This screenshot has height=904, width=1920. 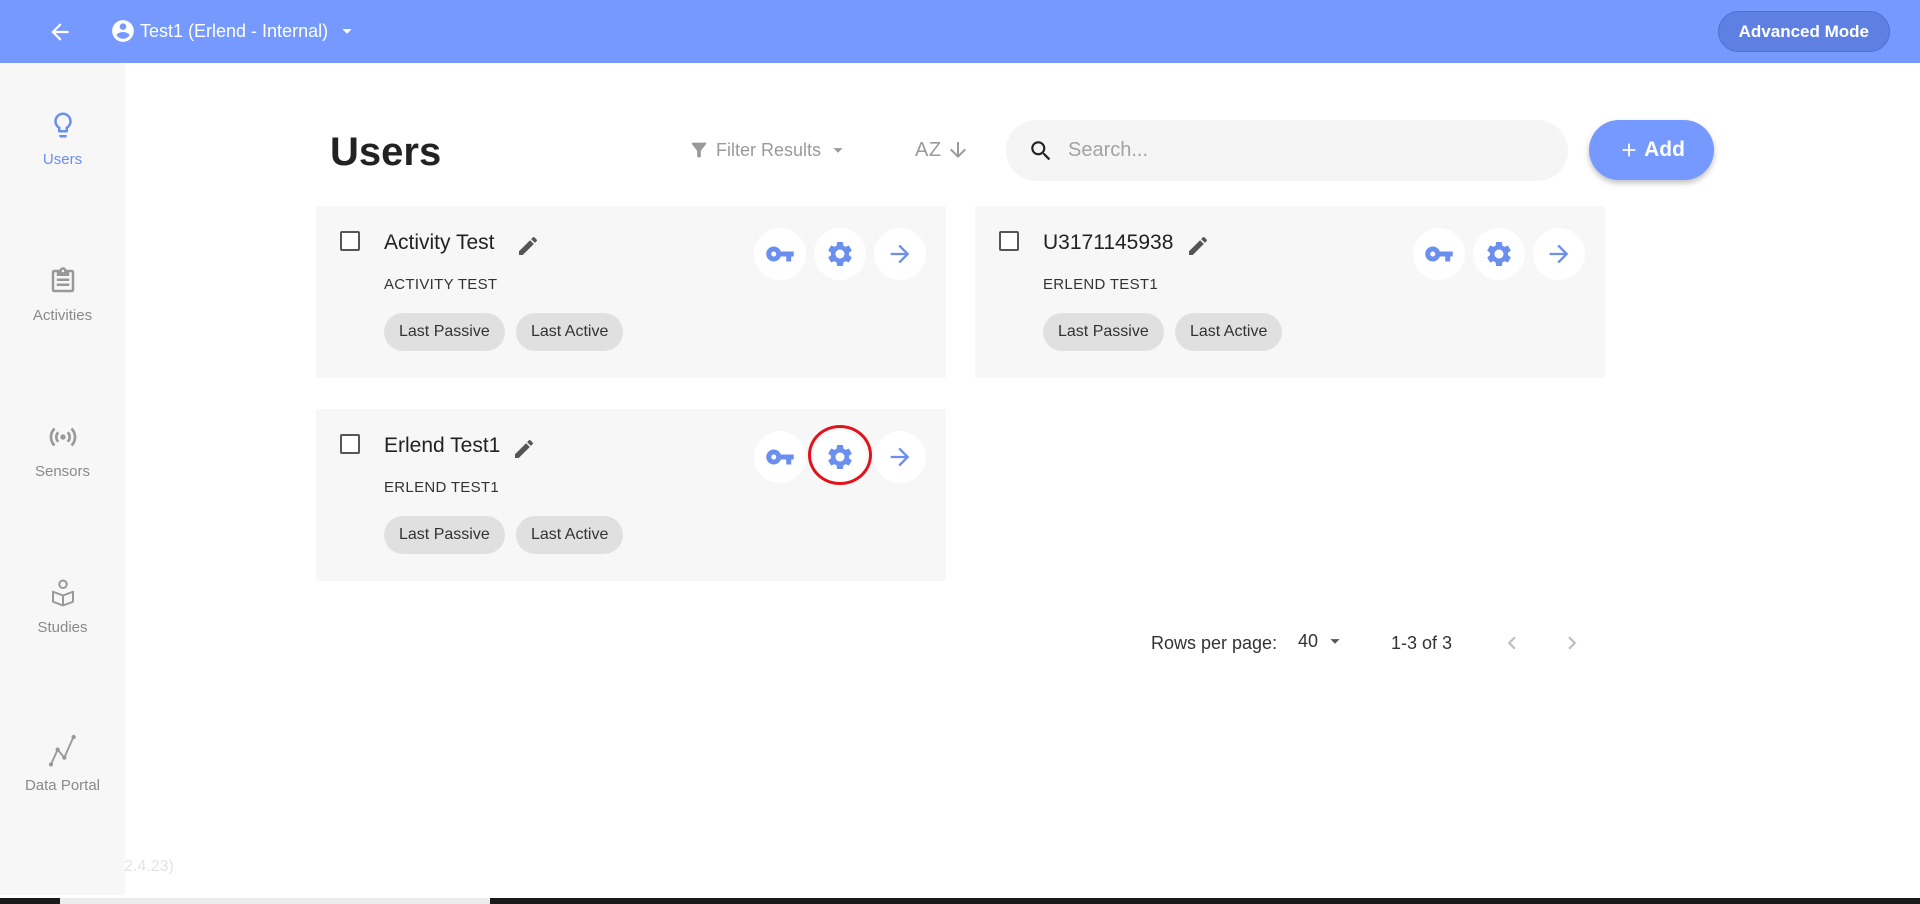 What do you see at coordinates (1803, 31) in the screenshot?
I see `advanced-mode-button: Advanced Mode` at bounding box center [1803, 31].